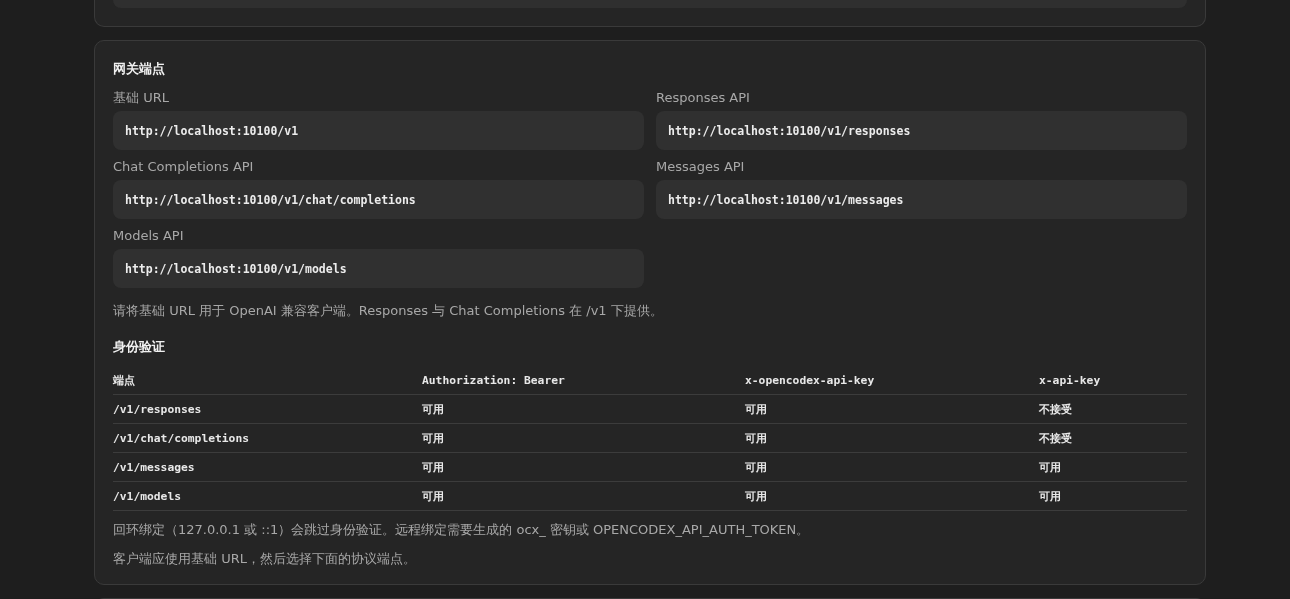 The height and width of the screenshot is (599, 1290). I want to click on footnote-text: 客户端应使用基础 URL，然后选择下面的协议端点。, so click(264, 559).